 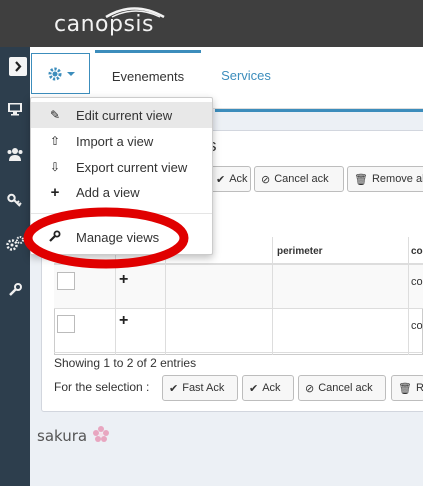 I want to click on fast-ack-button: ✔ Fast Ack, so click(x=200, y=388).